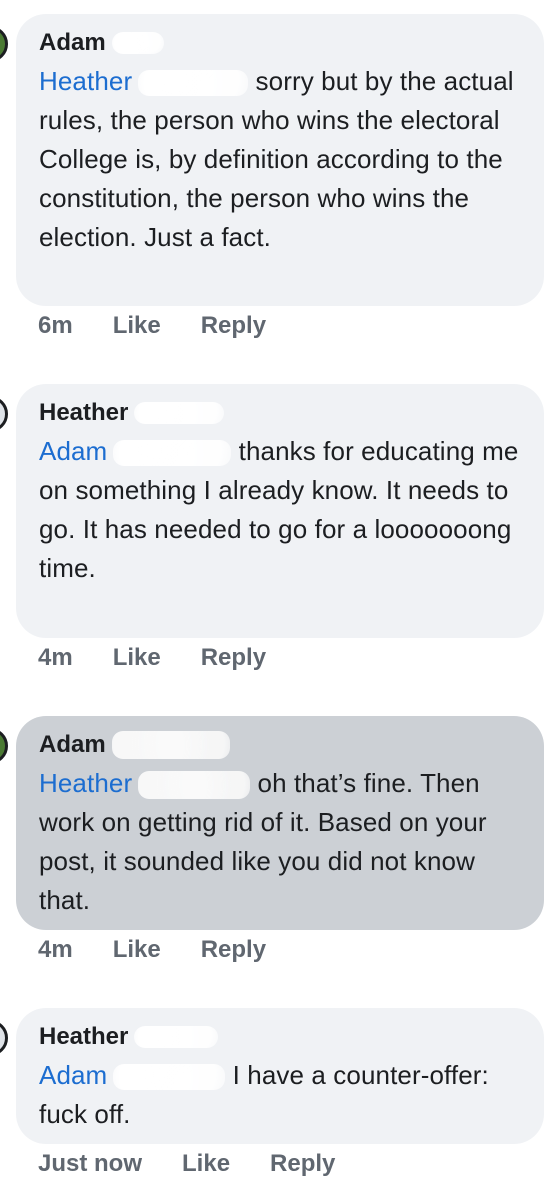 This screenshot has width=560, height=1200. I want to click on comment-actions: Just now Like Reply, so click(186, 1164).